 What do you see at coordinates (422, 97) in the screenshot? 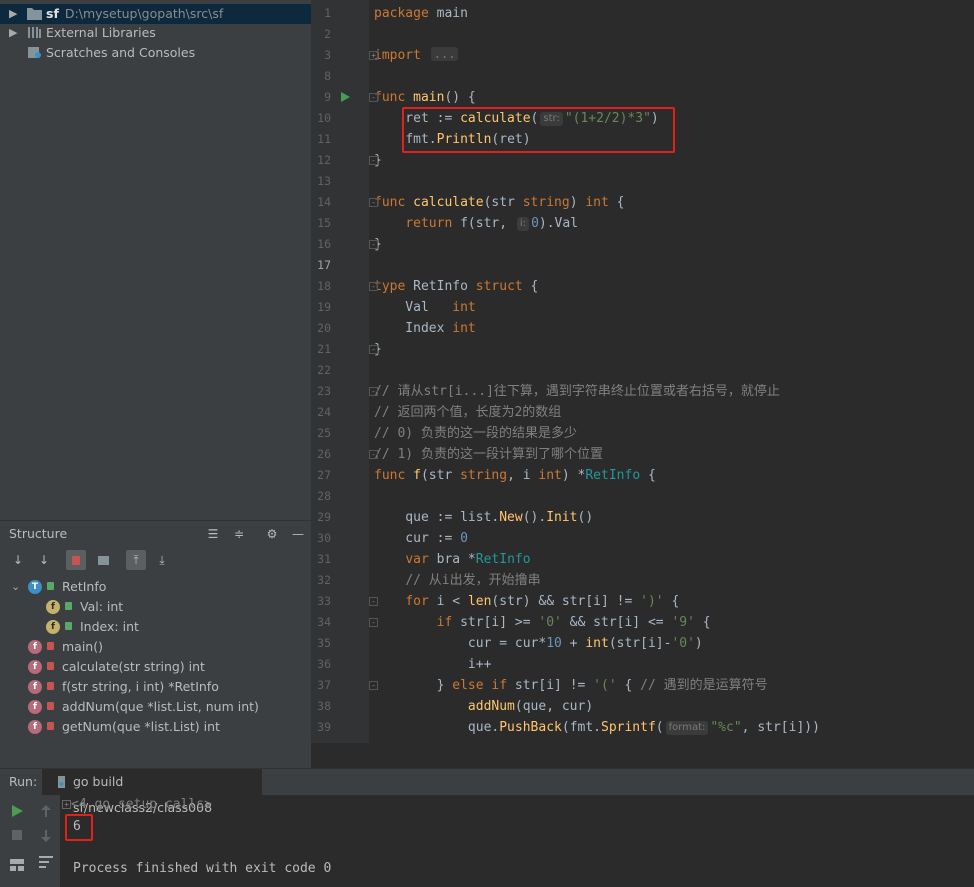
I see `code-line: - func main() {` at bounding box center [422, 97].